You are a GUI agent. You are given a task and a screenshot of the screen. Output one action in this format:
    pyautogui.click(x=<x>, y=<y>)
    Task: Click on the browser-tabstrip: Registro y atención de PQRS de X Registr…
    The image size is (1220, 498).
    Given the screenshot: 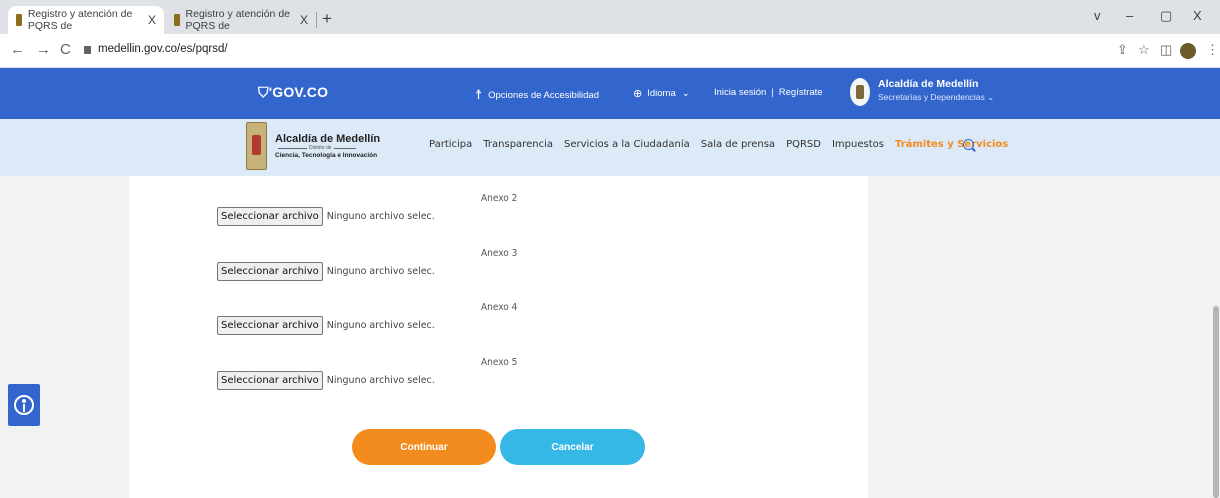 What is the action you would take?
    pyautogui.click(x=610, y=17)
    